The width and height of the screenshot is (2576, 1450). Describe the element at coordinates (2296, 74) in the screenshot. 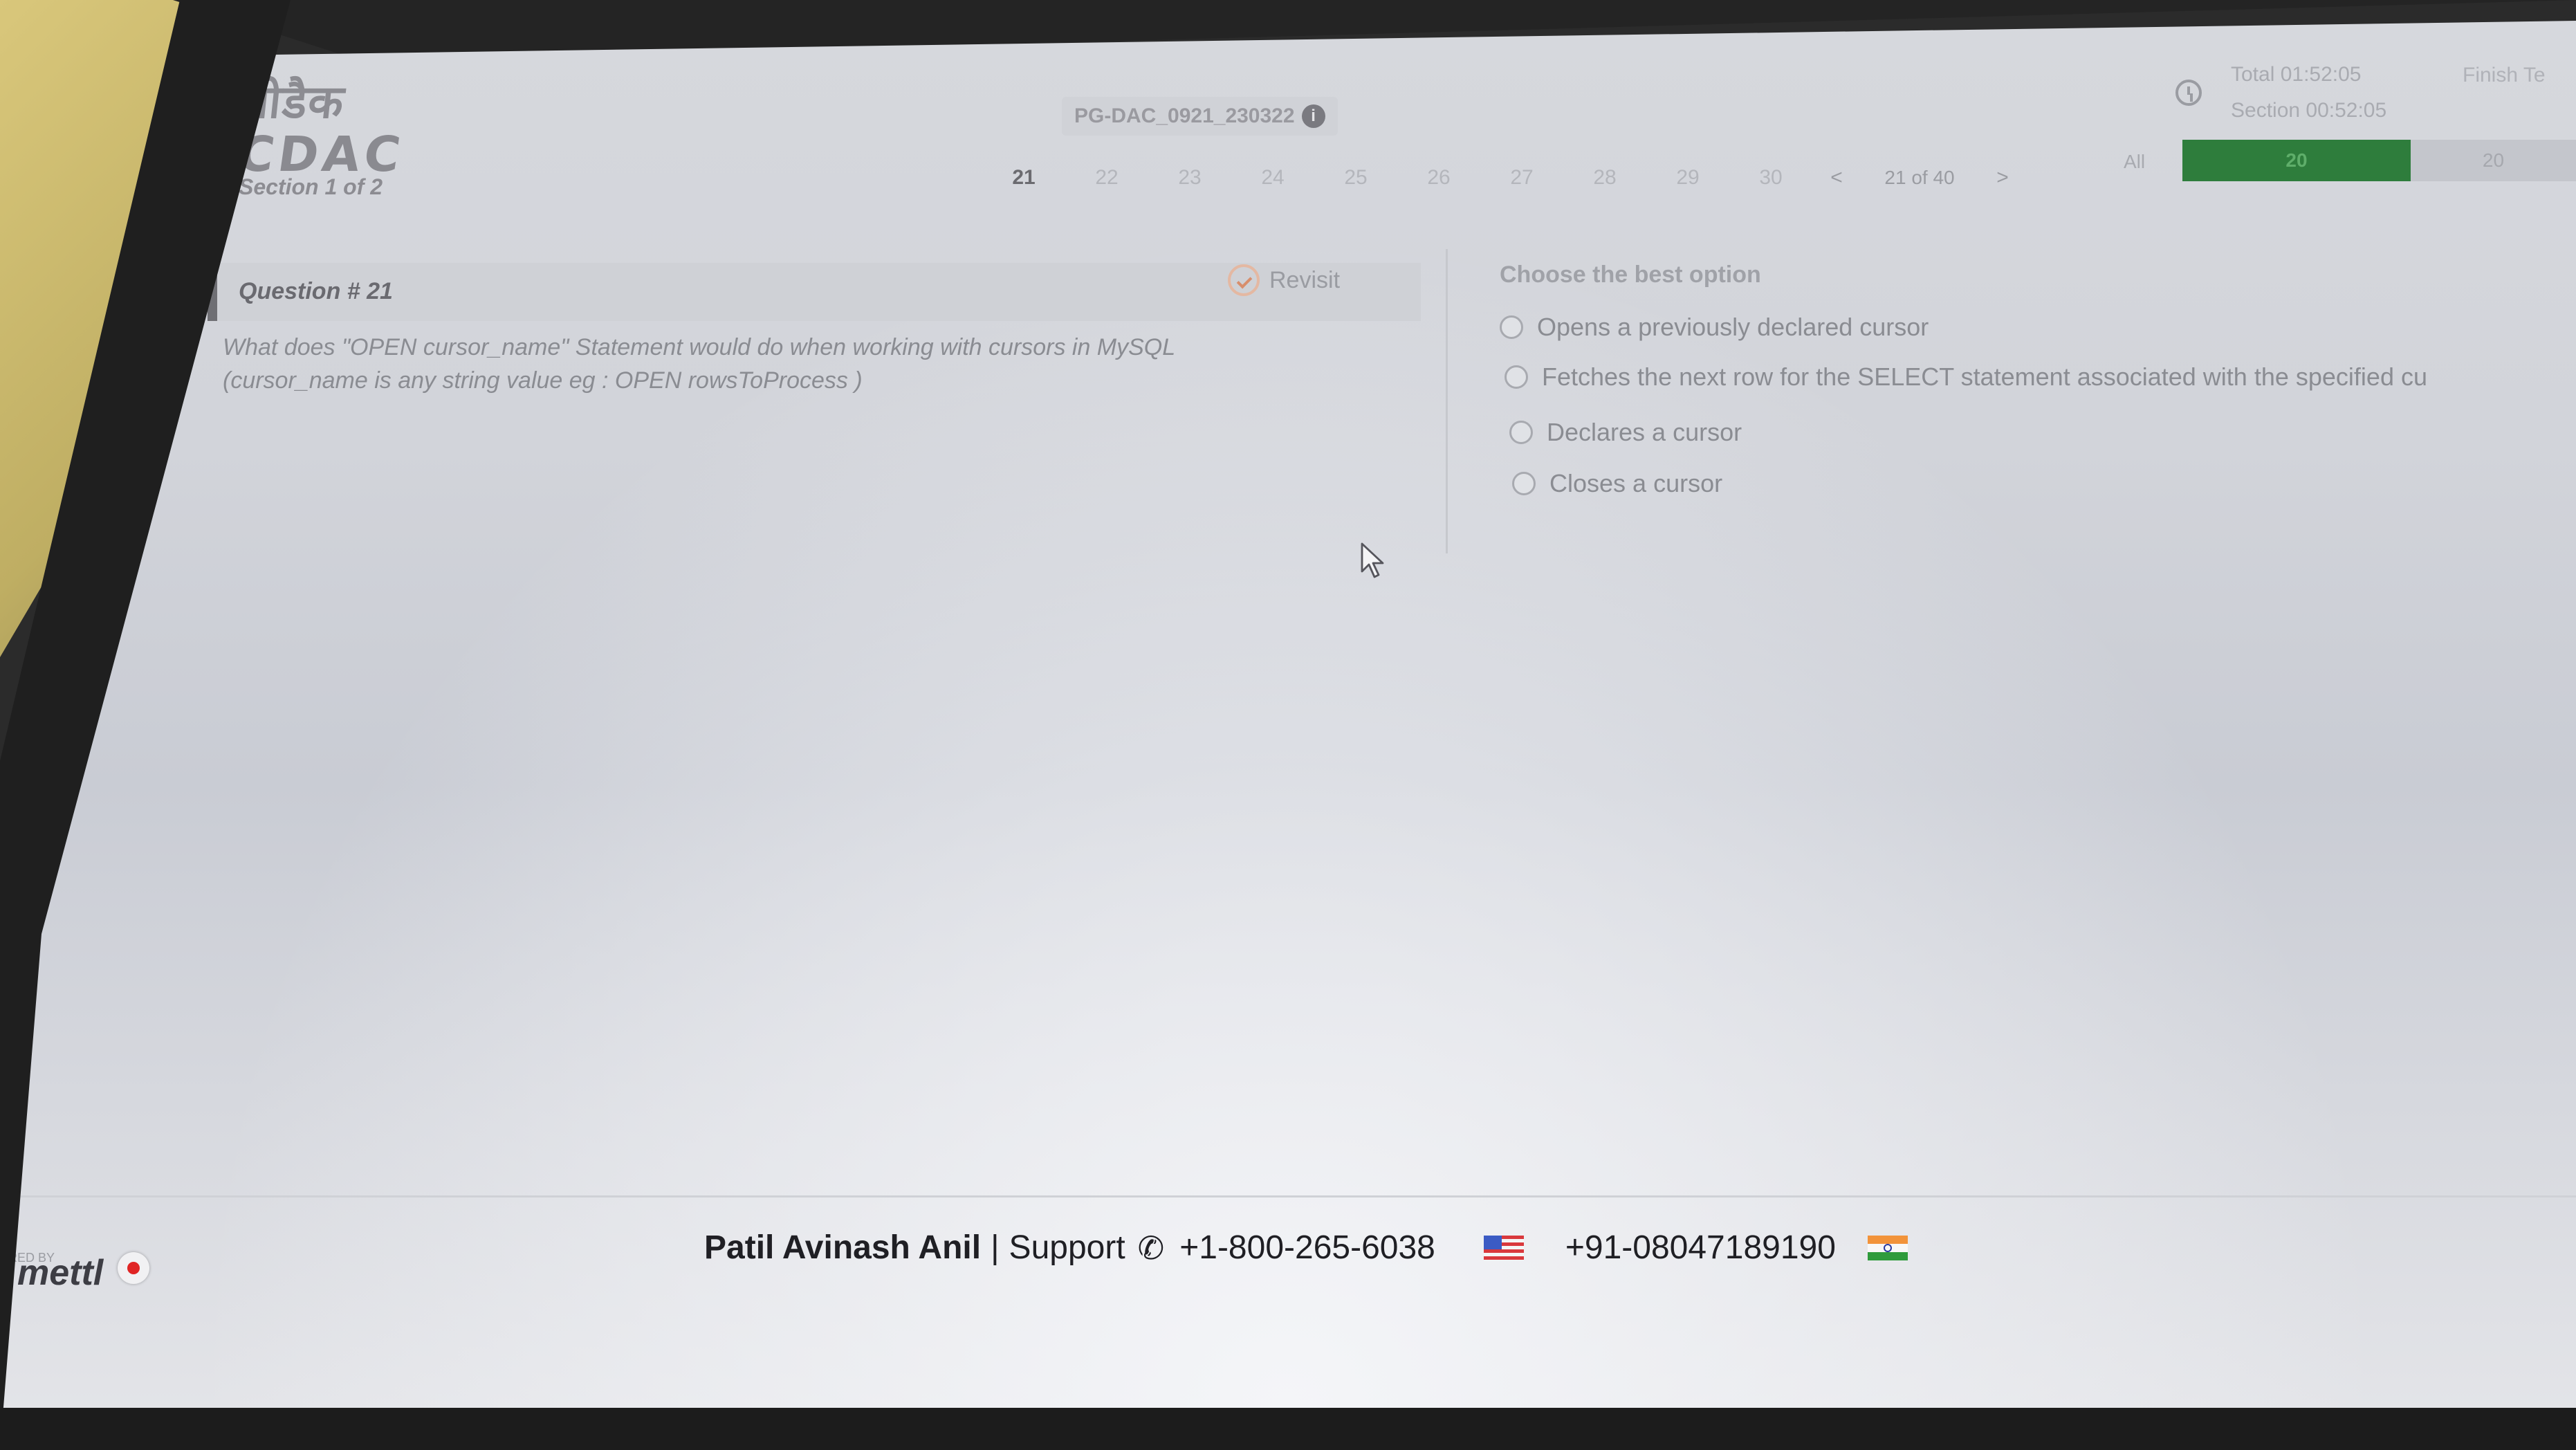

I see `timer-total: Total 01:52:05` at that location.